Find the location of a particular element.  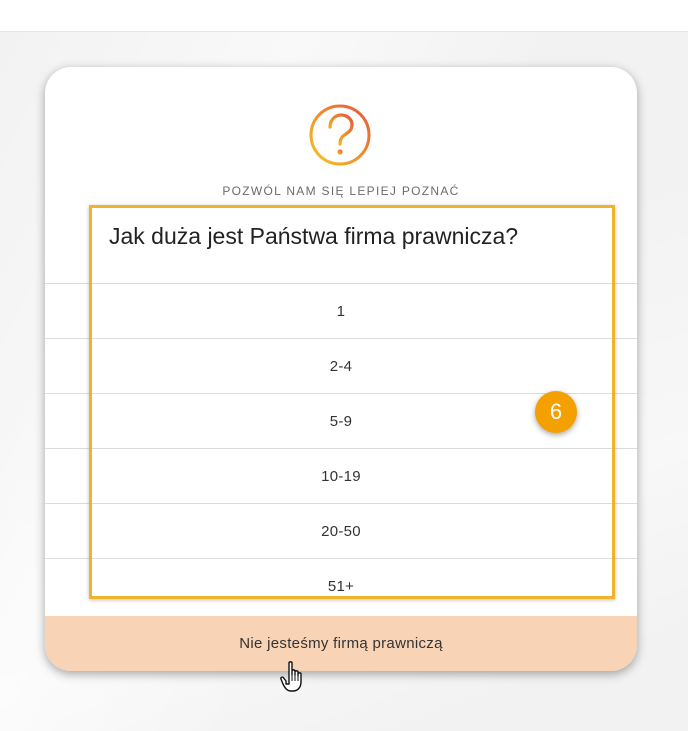

option-51-plus: 51+ is located at coordinates (341, 585).